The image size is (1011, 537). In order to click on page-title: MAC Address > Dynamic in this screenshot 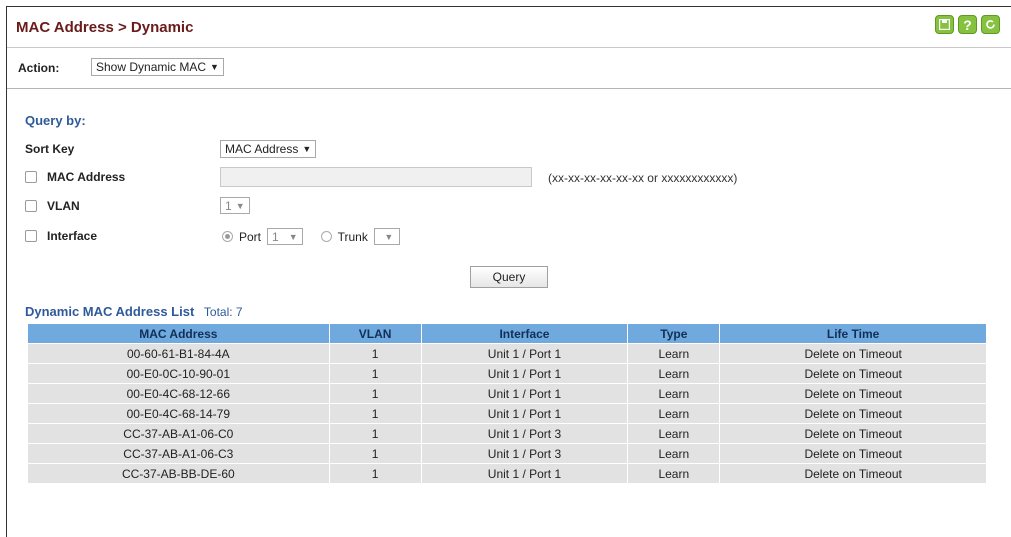, I will do `click(105, 27)`.